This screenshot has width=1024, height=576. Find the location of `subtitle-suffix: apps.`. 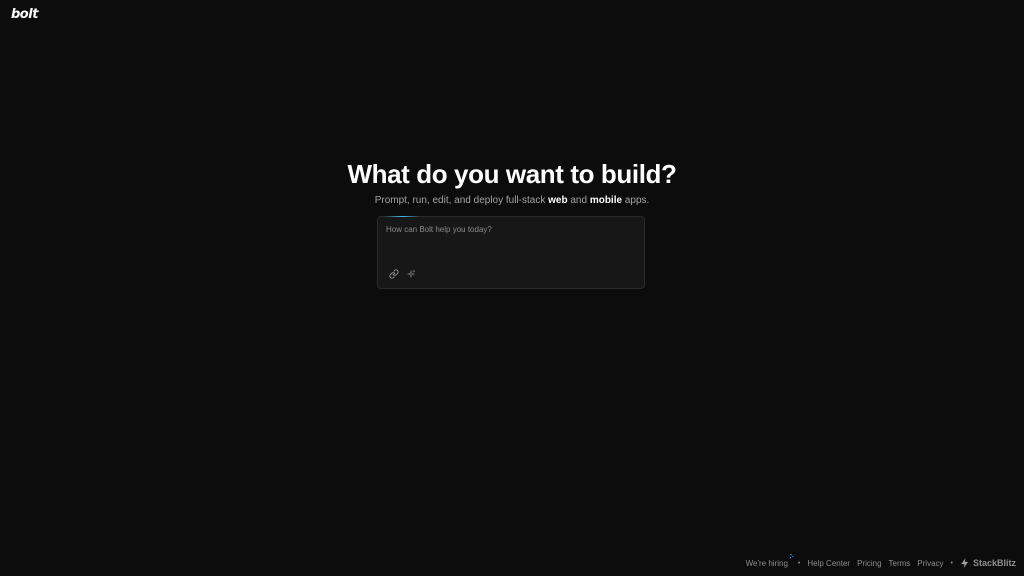

subtitle-suffix: apps. is located at coordinates (637, 200).